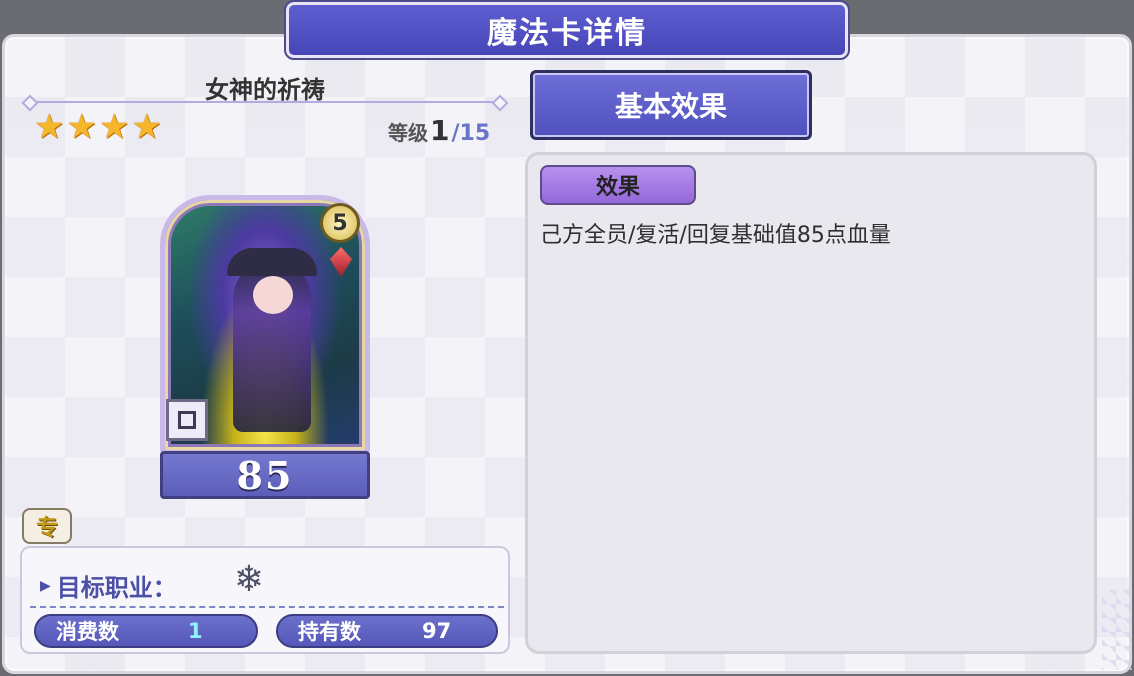 This screenshot has width=1134, height=676. Describe the element at coordinates (195, 631) in the screenshot. I see `consume-value: 1` at that location.